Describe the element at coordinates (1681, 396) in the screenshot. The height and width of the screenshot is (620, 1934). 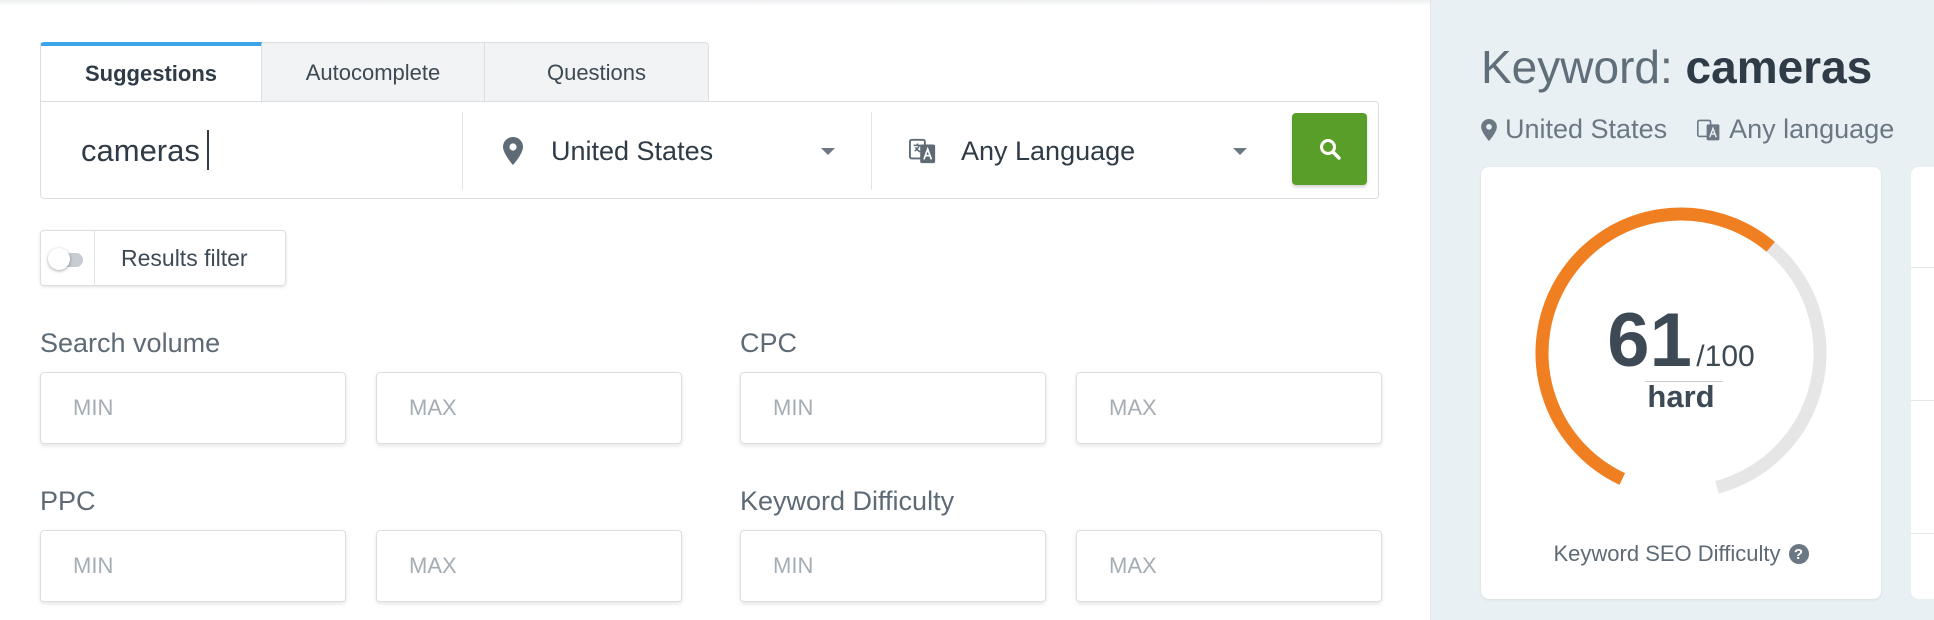
I see `difficulty-level: hard` at that location.